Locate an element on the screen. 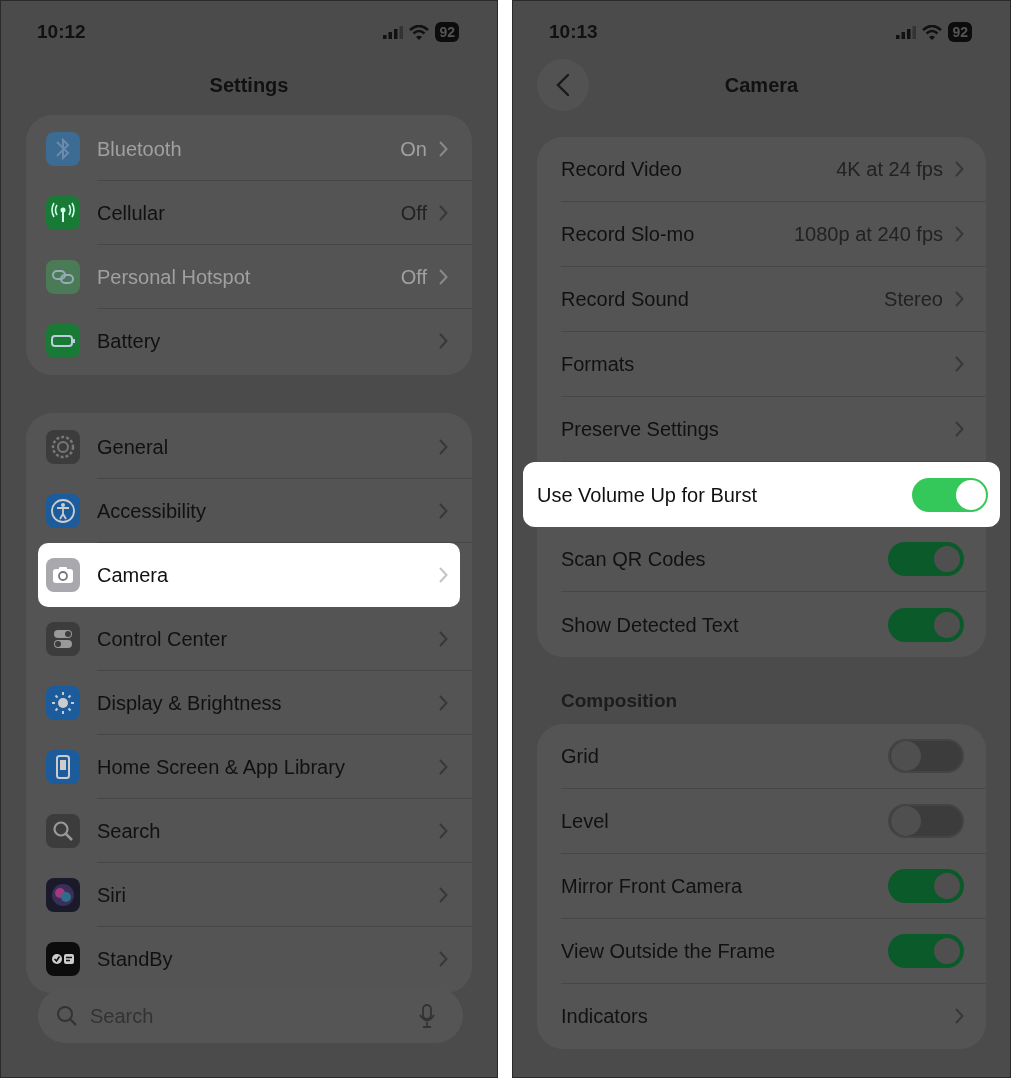 Image resolution: width=1011 pixels, height=1078 pixels. settings-row: Search is located at coordinates (249, 831).